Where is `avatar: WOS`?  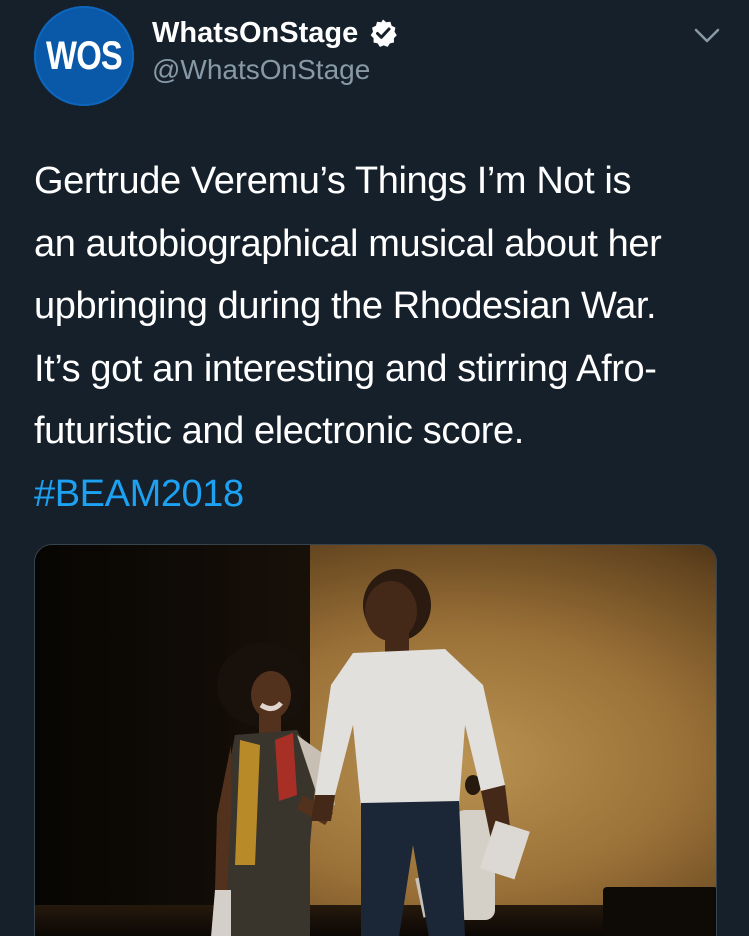
avatar: WOS is located at coordinates (84, 56).